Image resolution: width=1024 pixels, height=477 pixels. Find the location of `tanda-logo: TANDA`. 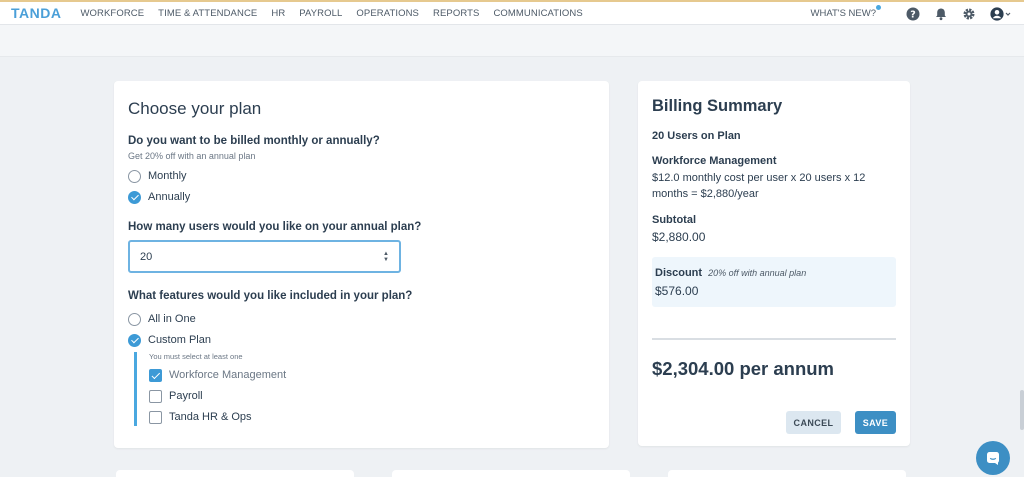

tanda-logo: TANDA is located at coordinates (36, 13).